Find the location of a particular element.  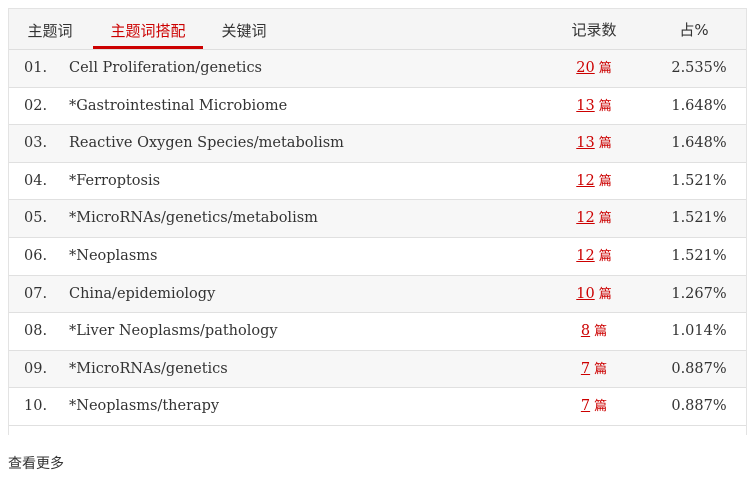

table-row: 10. *Neoplasms/therapy 7篇 0.887% is located at coordinates (377, 407).